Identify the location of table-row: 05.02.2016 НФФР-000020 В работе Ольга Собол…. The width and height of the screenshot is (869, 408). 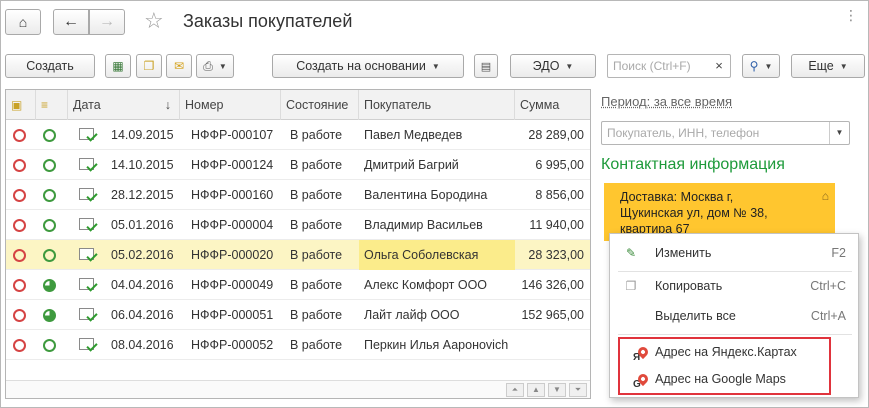
(298, 255).